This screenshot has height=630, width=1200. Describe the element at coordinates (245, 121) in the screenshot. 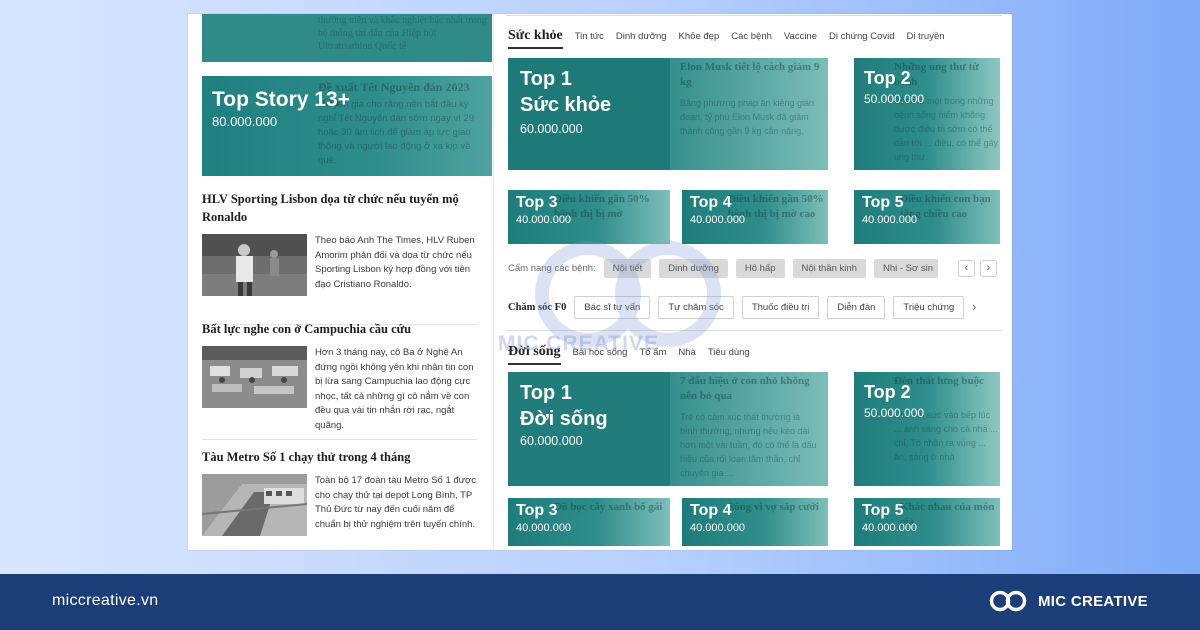

I see `ad-slot-price: 80.000.000` at that location.